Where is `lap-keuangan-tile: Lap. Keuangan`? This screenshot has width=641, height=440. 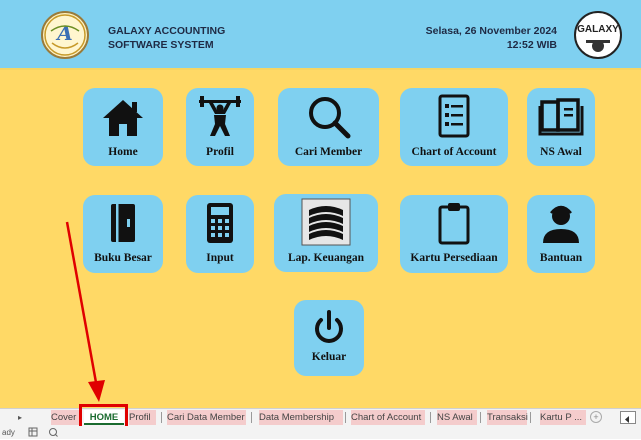
lap-keuangan-tile: Lap. Keuangan is located at coordinates (326, 233).